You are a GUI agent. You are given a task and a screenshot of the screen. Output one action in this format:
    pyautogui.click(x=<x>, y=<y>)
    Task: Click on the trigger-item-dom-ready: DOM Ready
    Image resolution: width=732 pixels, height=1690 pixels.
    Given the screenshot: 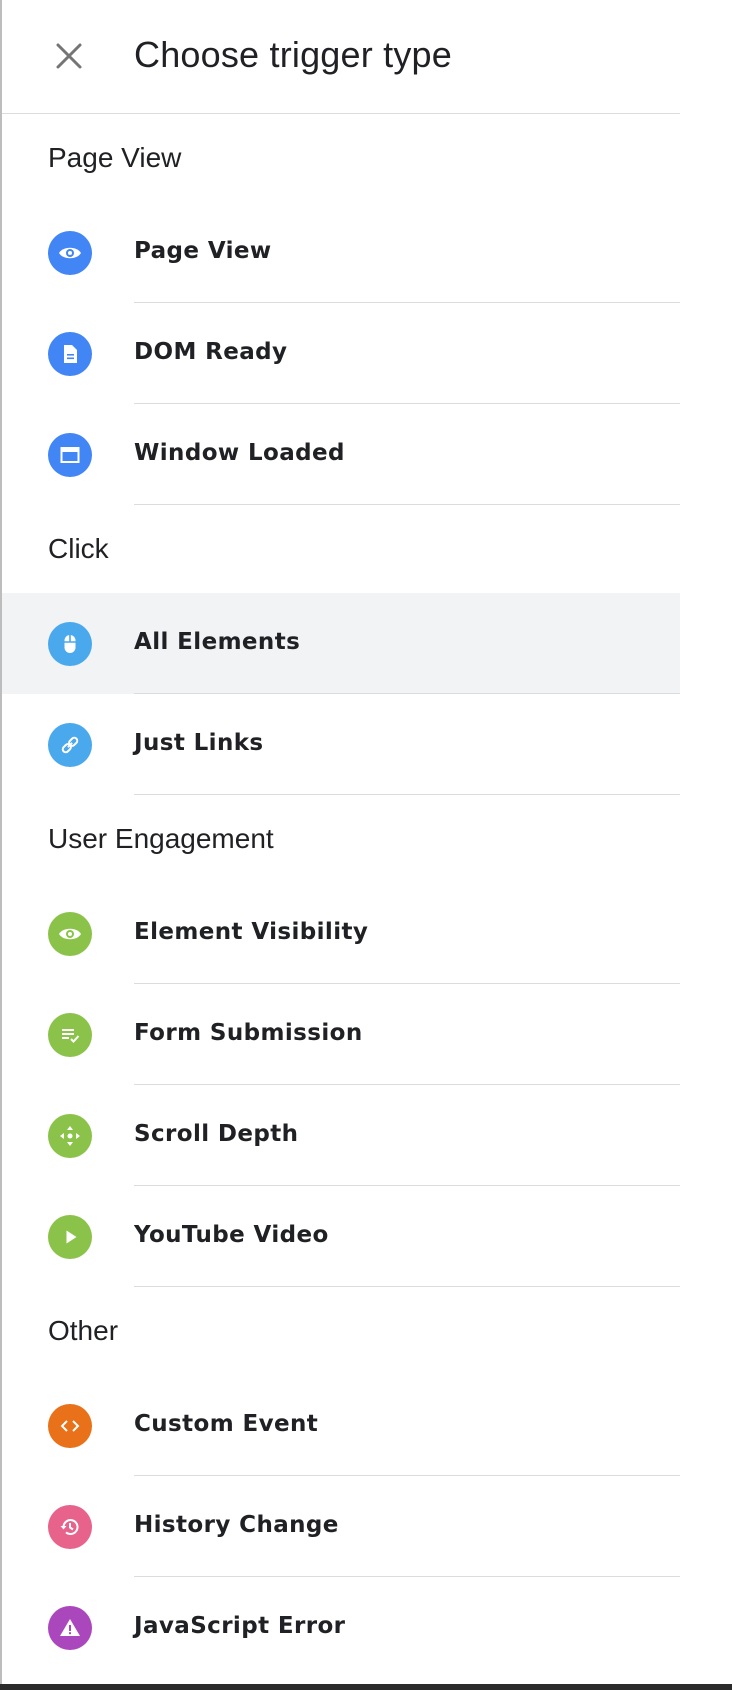 What is the action you would take?
    pyautogui.click(x=367, y=353)
    